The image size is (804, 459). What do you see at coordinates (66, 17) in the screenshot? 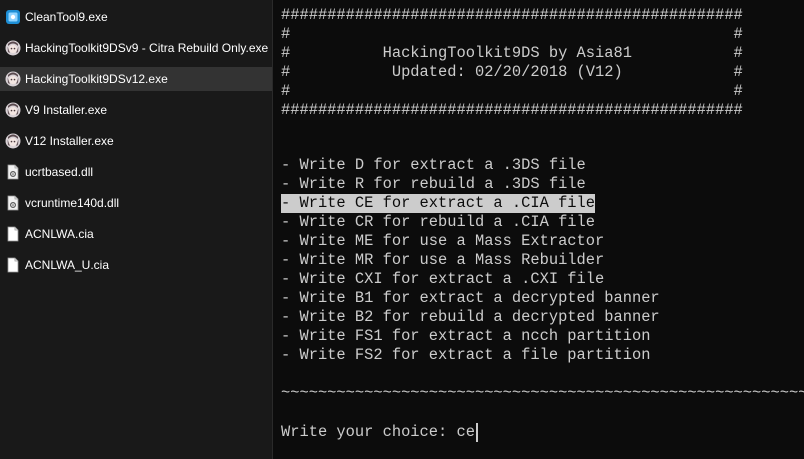
I see `file-name-label: CleanTool9.exe` at bounding box center [66, 17].